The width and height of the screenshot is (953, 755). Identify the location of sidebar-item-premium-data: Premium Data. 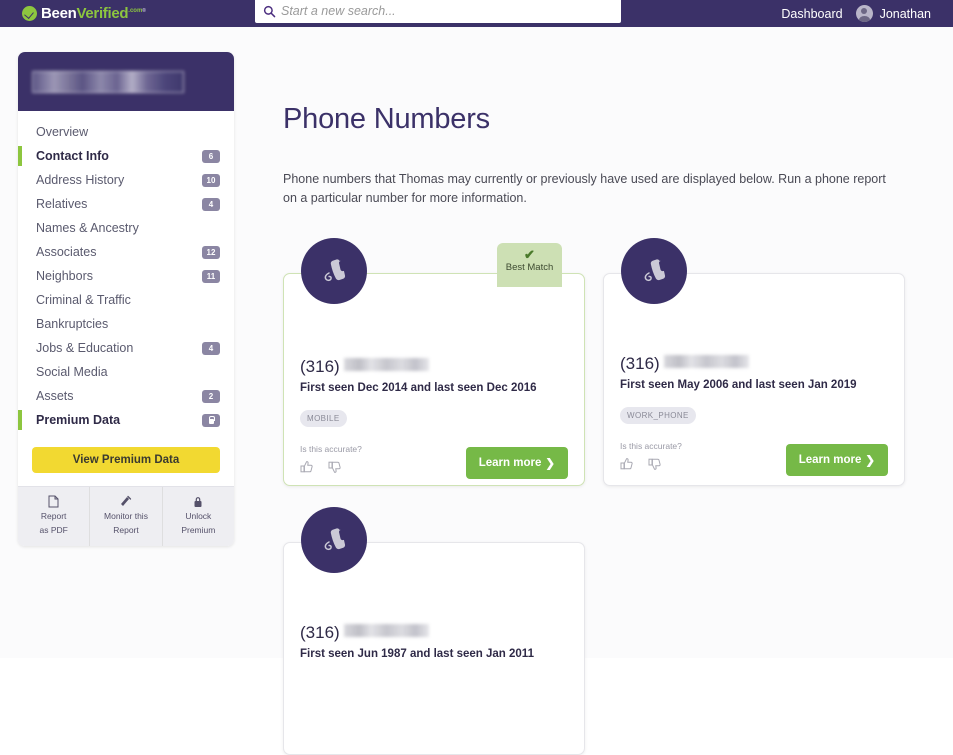
(126, 420).